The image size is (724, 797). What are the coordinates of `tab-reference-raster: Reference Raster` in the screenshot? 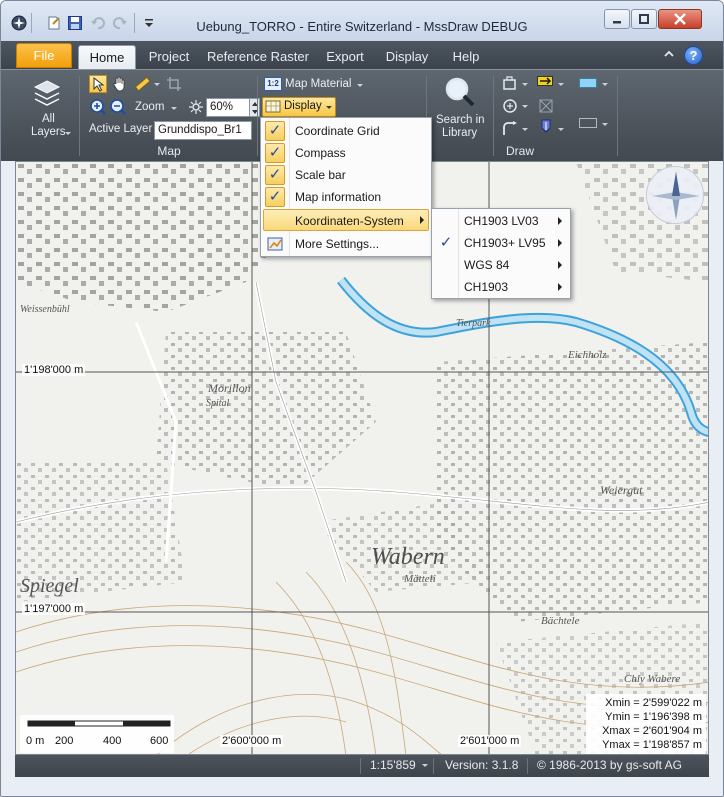 It's located at (258, 57).